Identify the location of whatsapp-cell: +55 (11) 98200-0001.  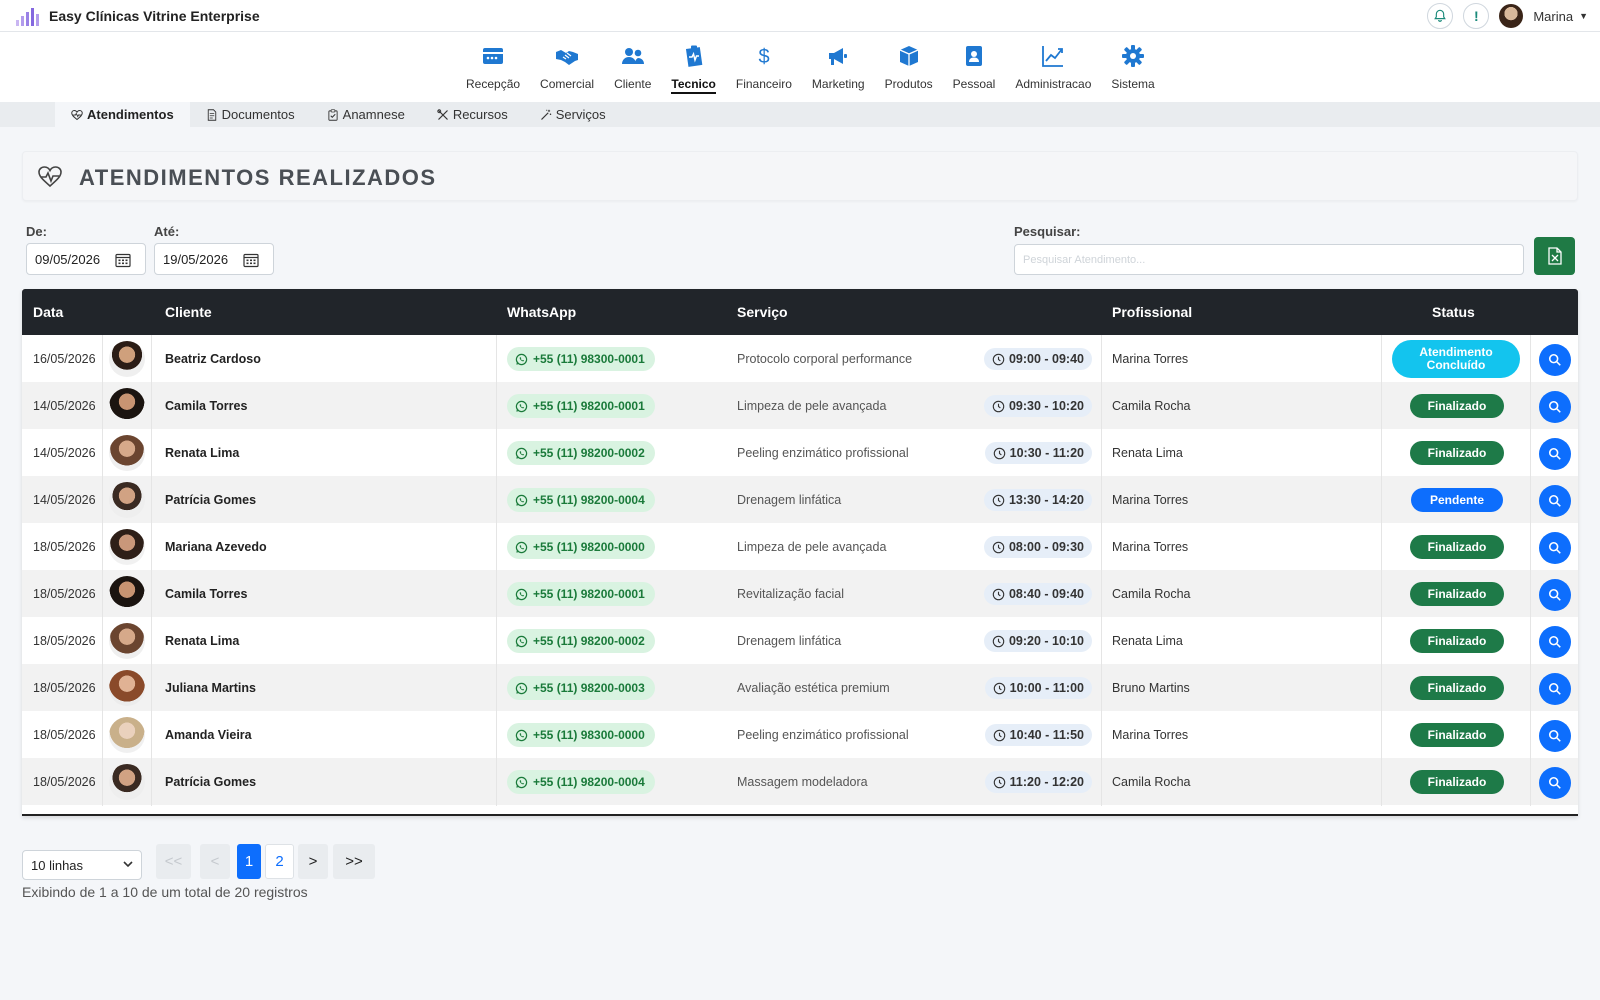
(581, 406).